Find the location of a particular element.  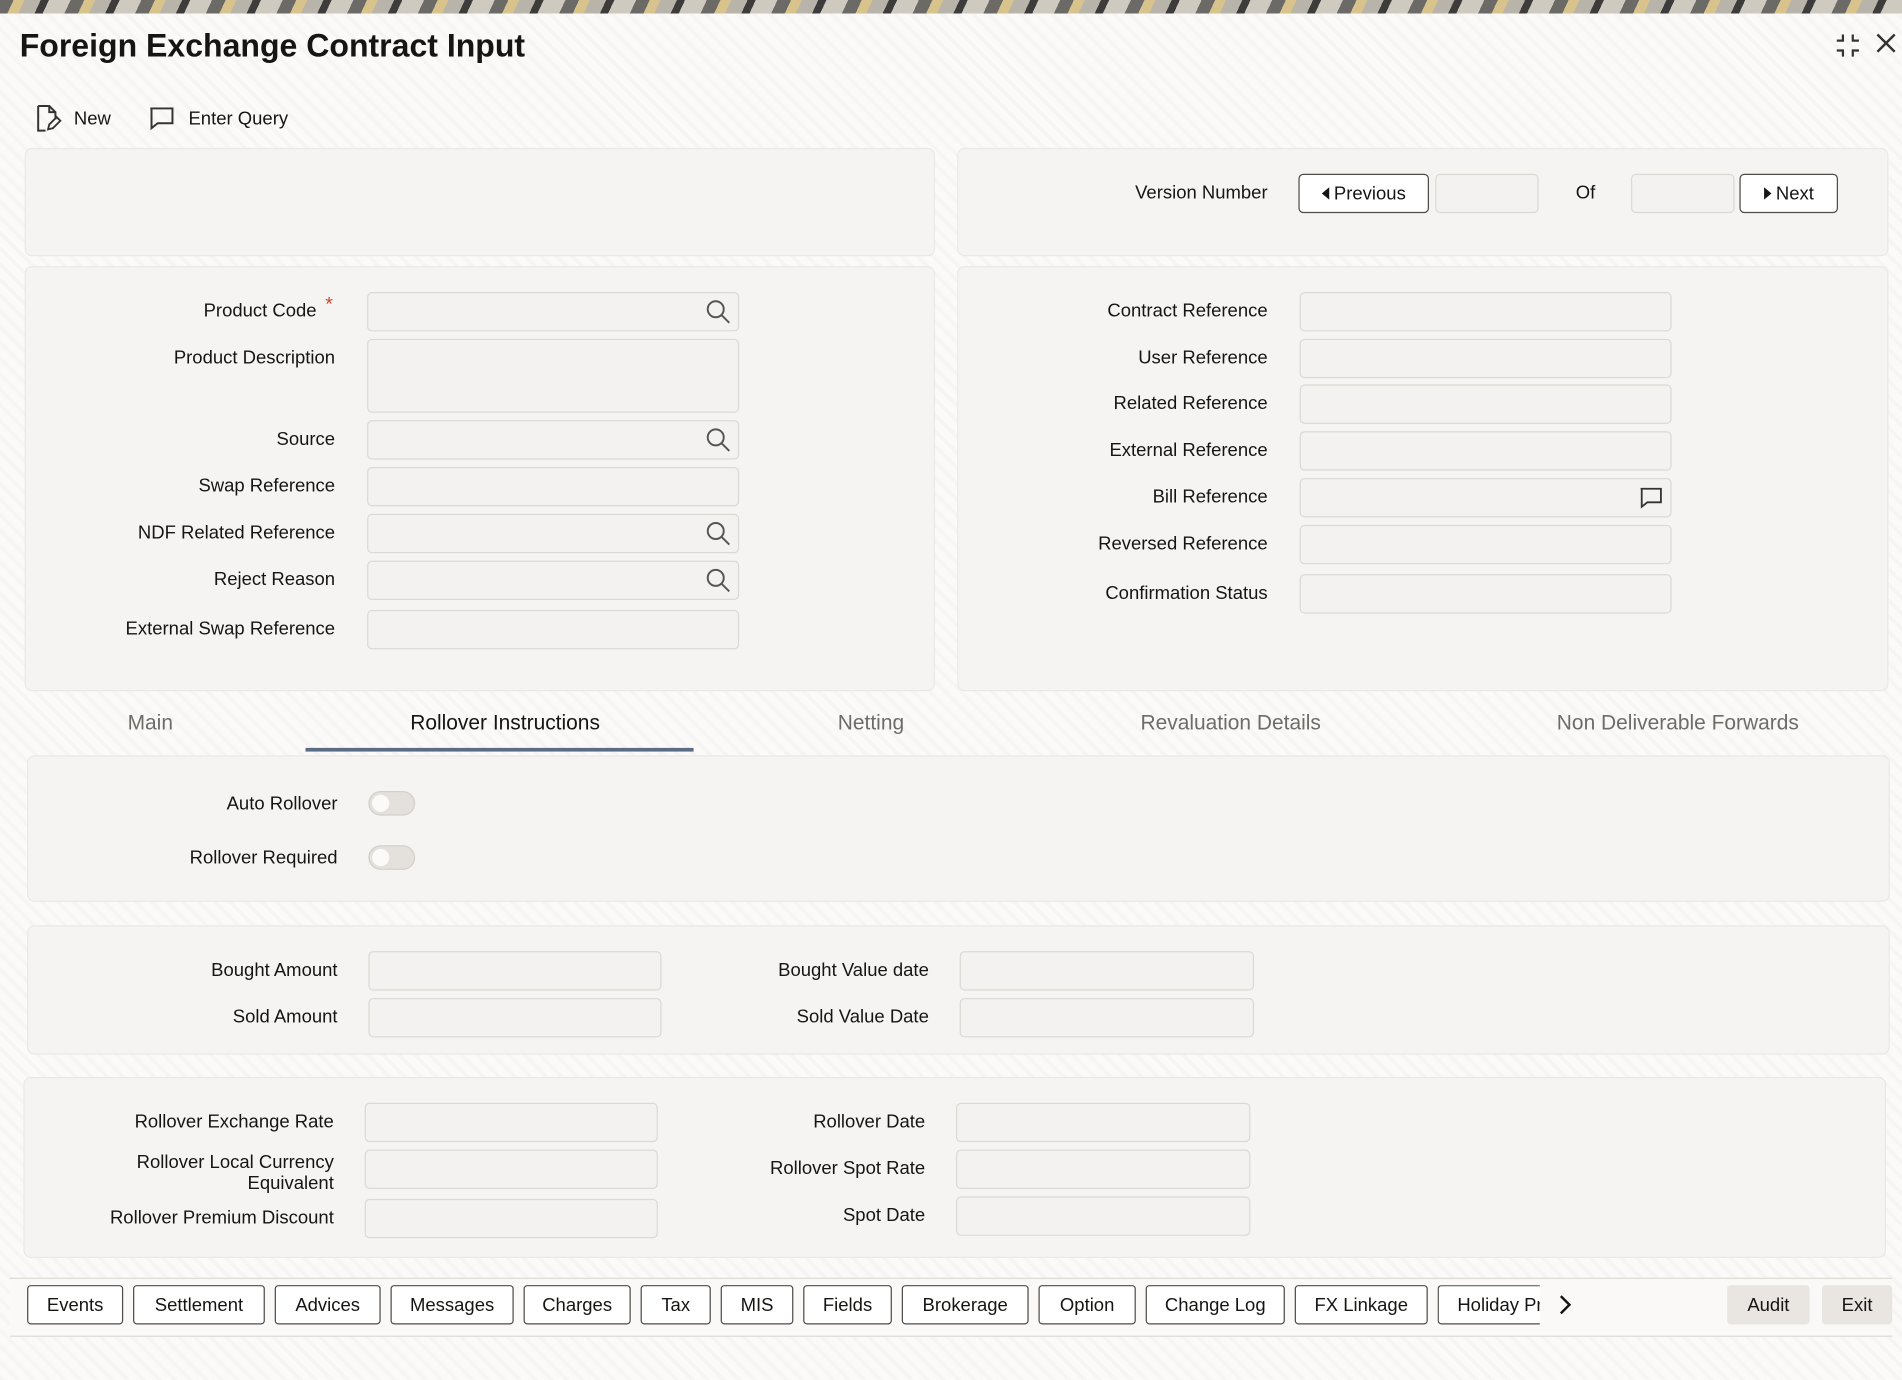

bought-value-date-label: Bought Value date is located at coordinates (853, 970).